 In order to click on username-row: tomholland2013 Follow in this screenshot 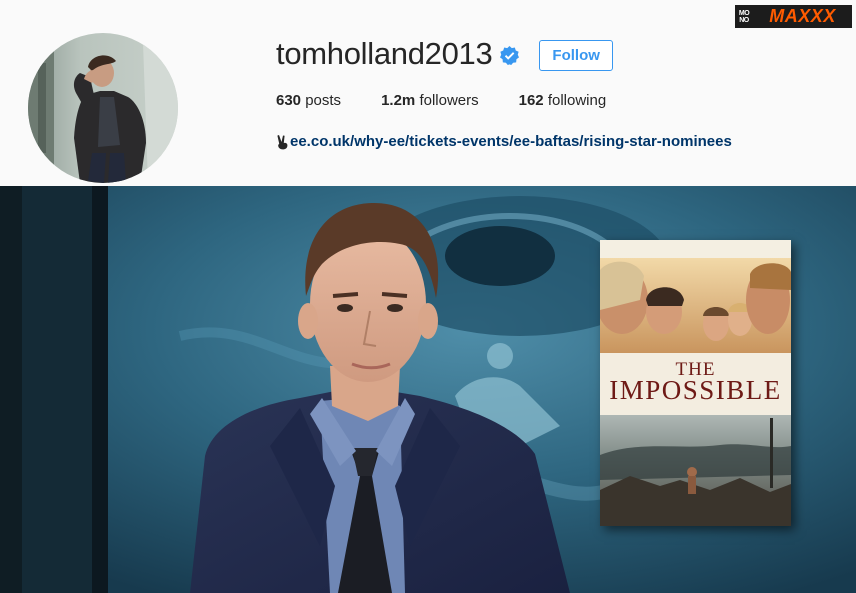, I will do `click(444, 54)`.